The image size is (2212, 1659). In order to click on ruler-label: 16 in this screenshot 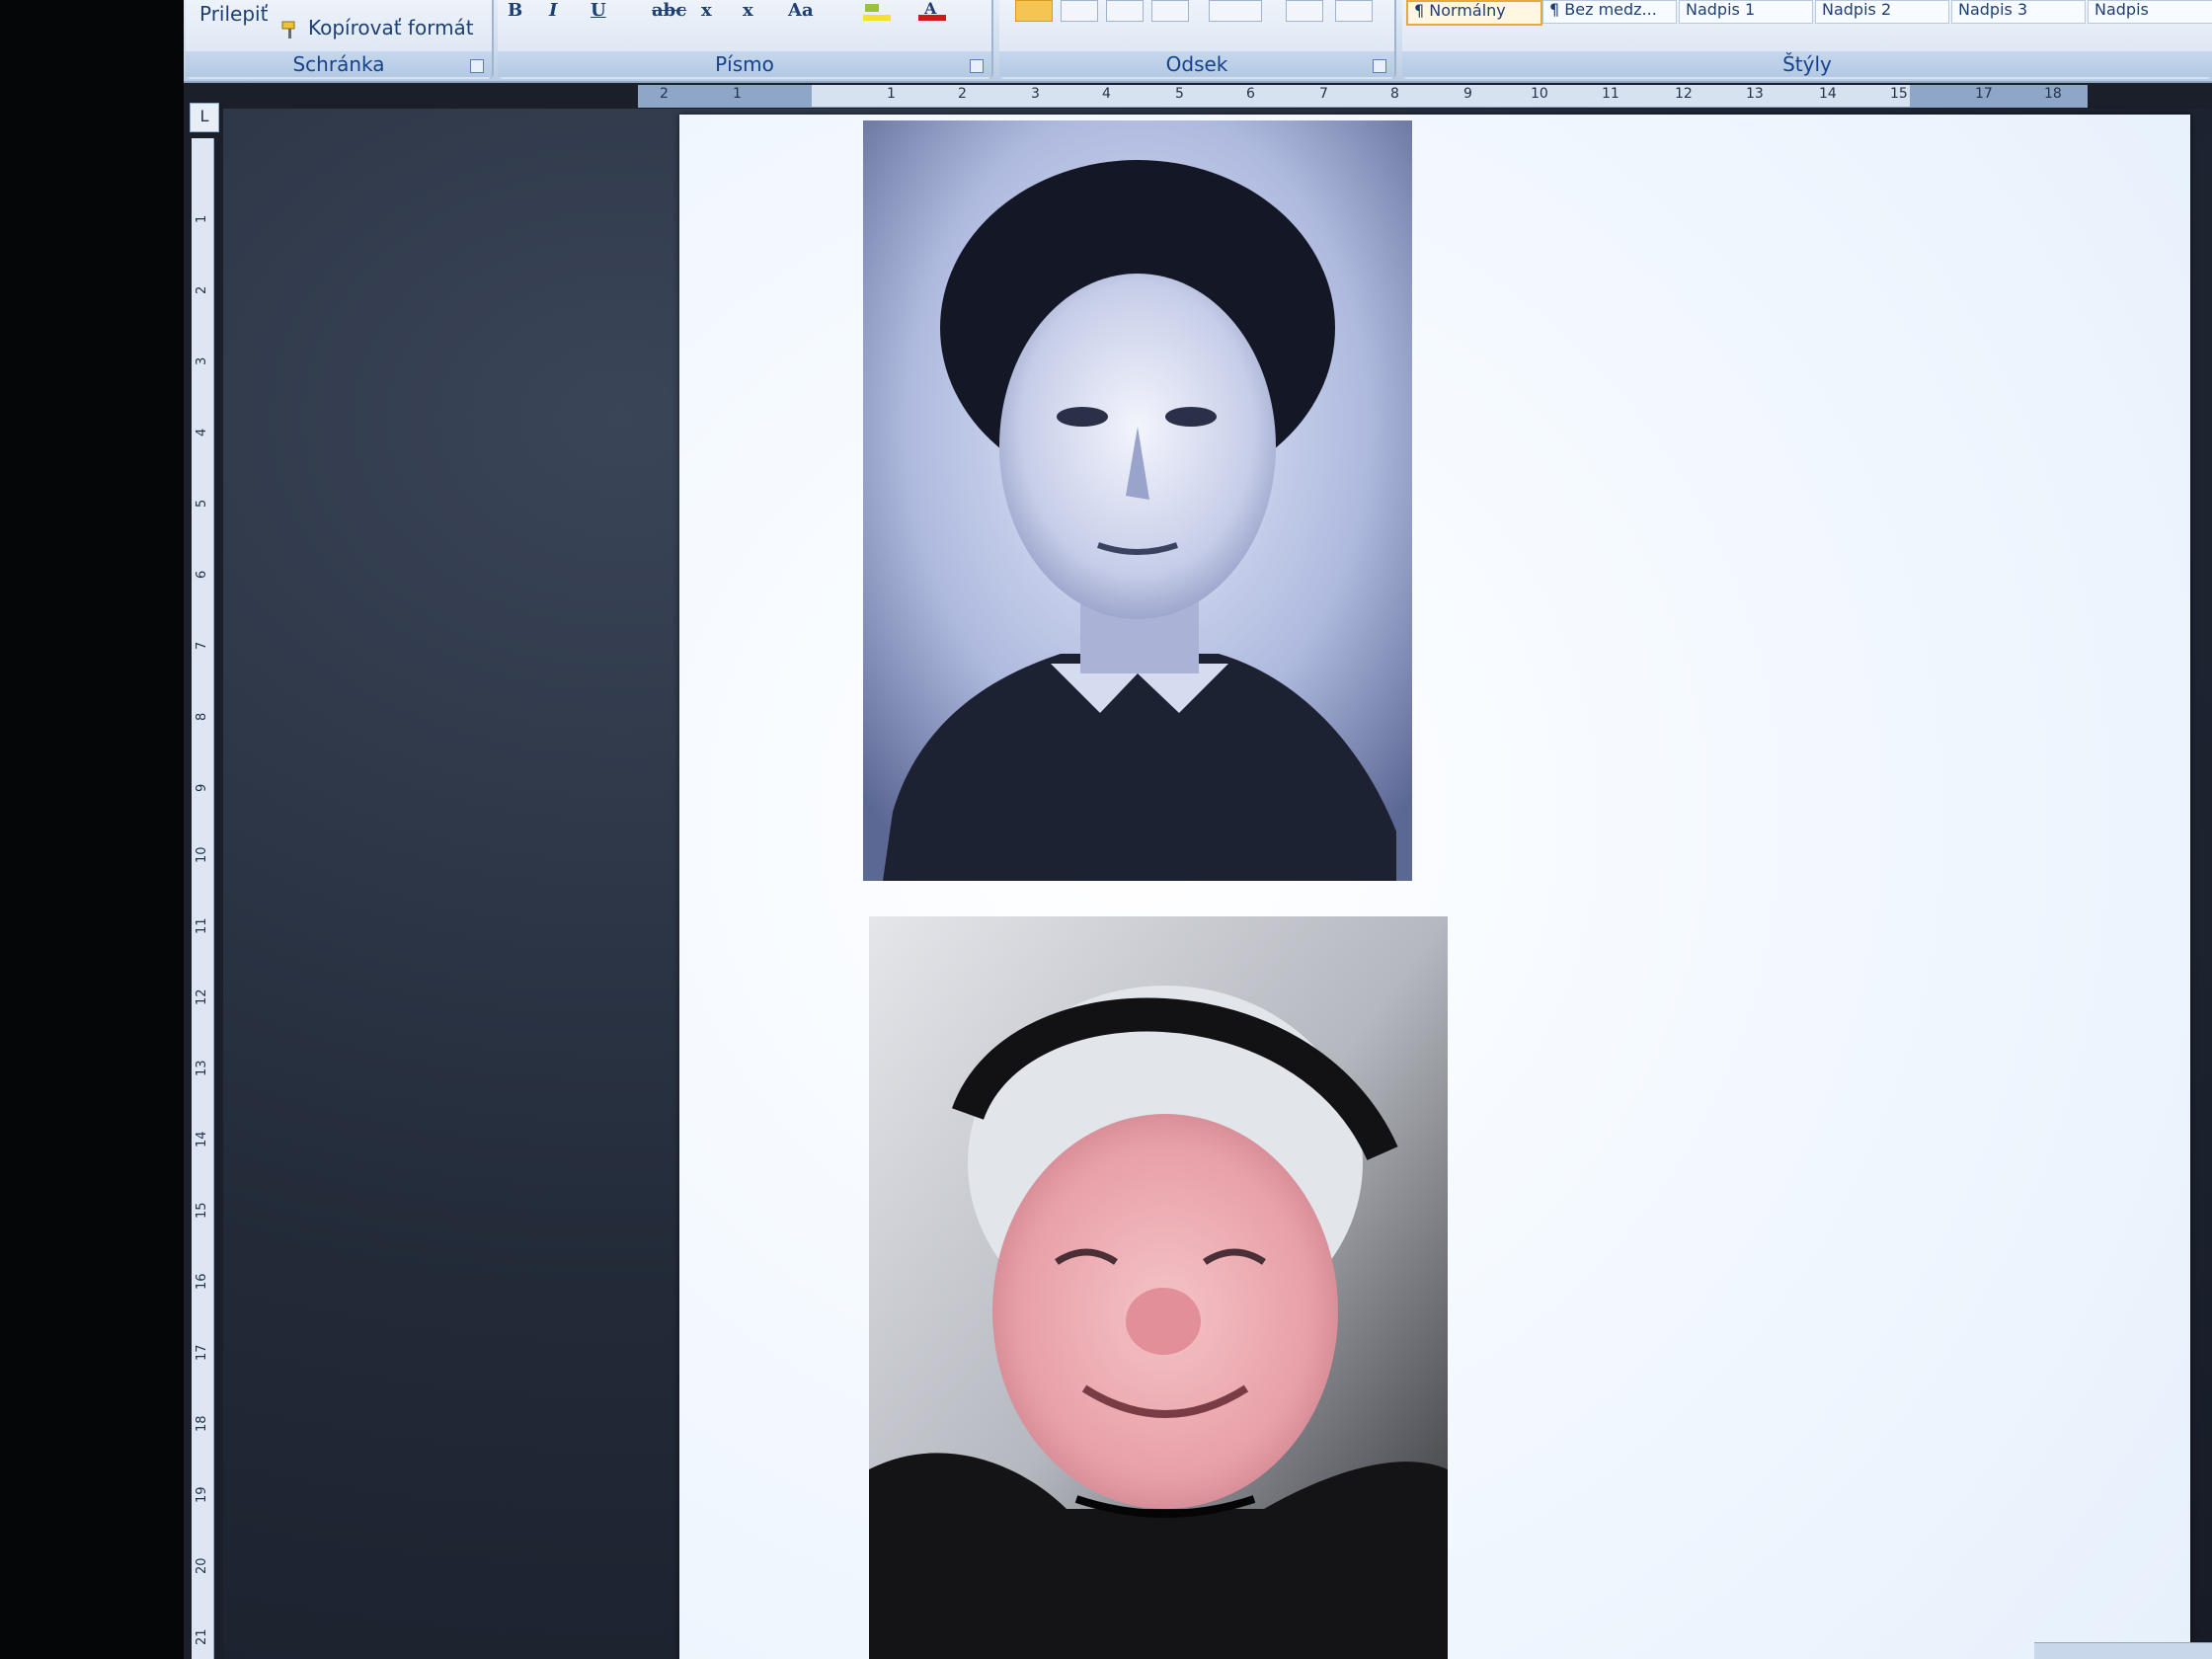, I will do `click(202, 1281)`.